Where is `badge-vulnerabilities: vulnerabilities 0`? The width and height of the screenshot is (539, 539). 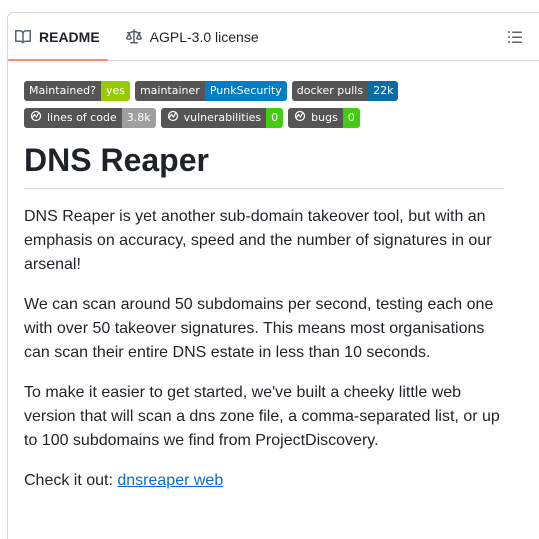
badge-vulnerabilities: vulnerabilities 0 is located at coordinates (222, 118).